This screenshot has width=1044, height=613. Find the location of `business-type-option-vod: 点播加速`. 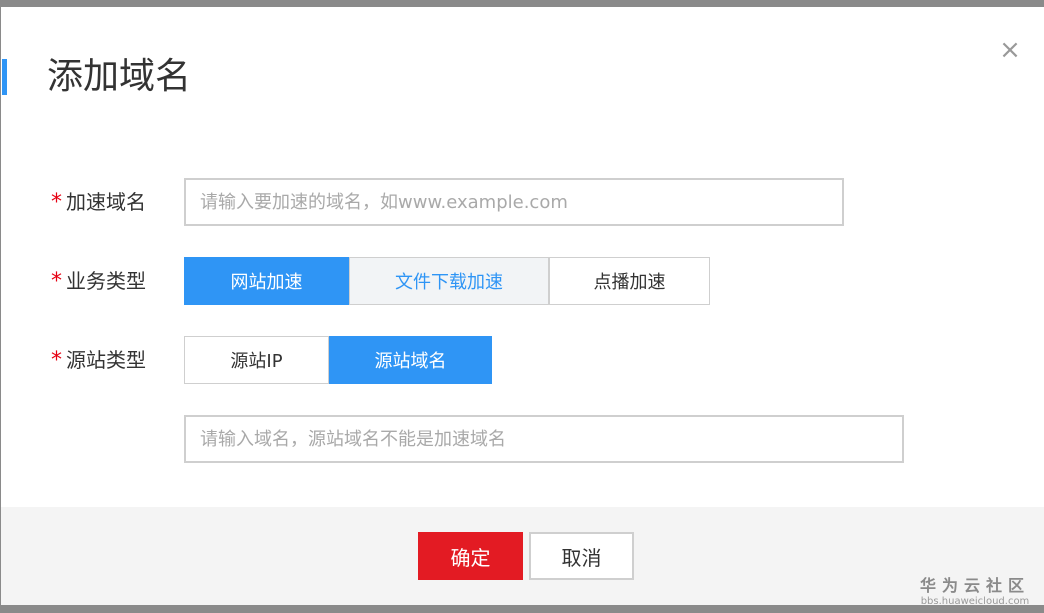

business-type-option-vod: 点播加速 is located at coordinates (629, 281).